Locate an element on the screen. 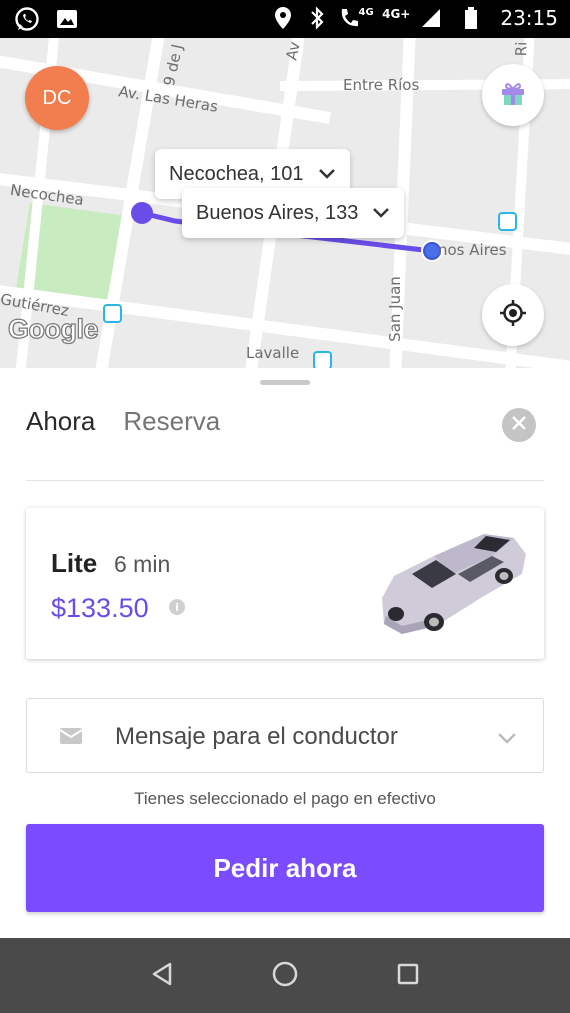 The height and width of the screenshot is (1013, 570). destination-address-tag: Buenos Aires, 133 is located at coordinates (293, 213).